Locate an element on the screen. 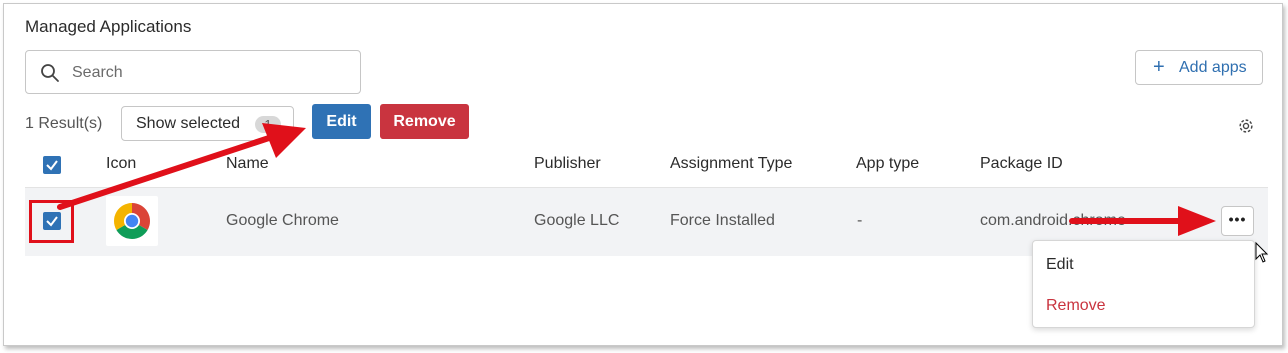 The width and height of the screenshot is (1288, 353). arrow-to-edit-annotation is located at coordinates (181, 166).